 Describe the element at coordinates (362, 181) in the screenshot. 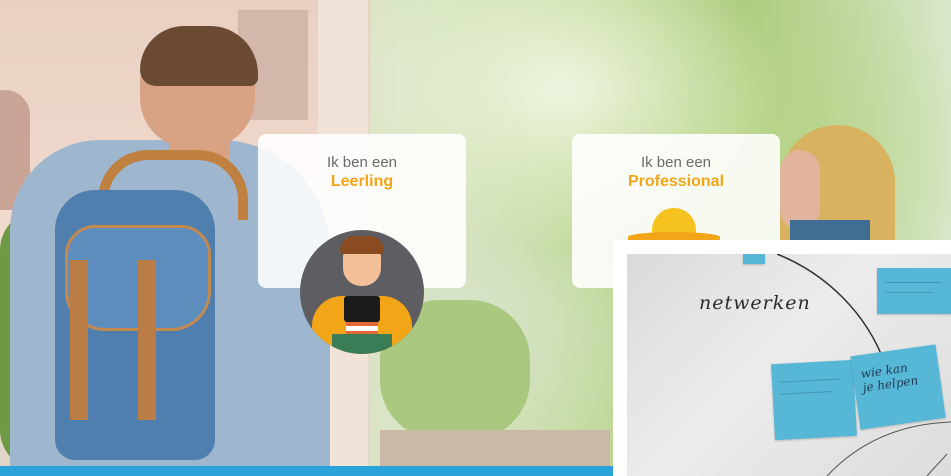

I see `leerling-card-role: Leerling` at that location.